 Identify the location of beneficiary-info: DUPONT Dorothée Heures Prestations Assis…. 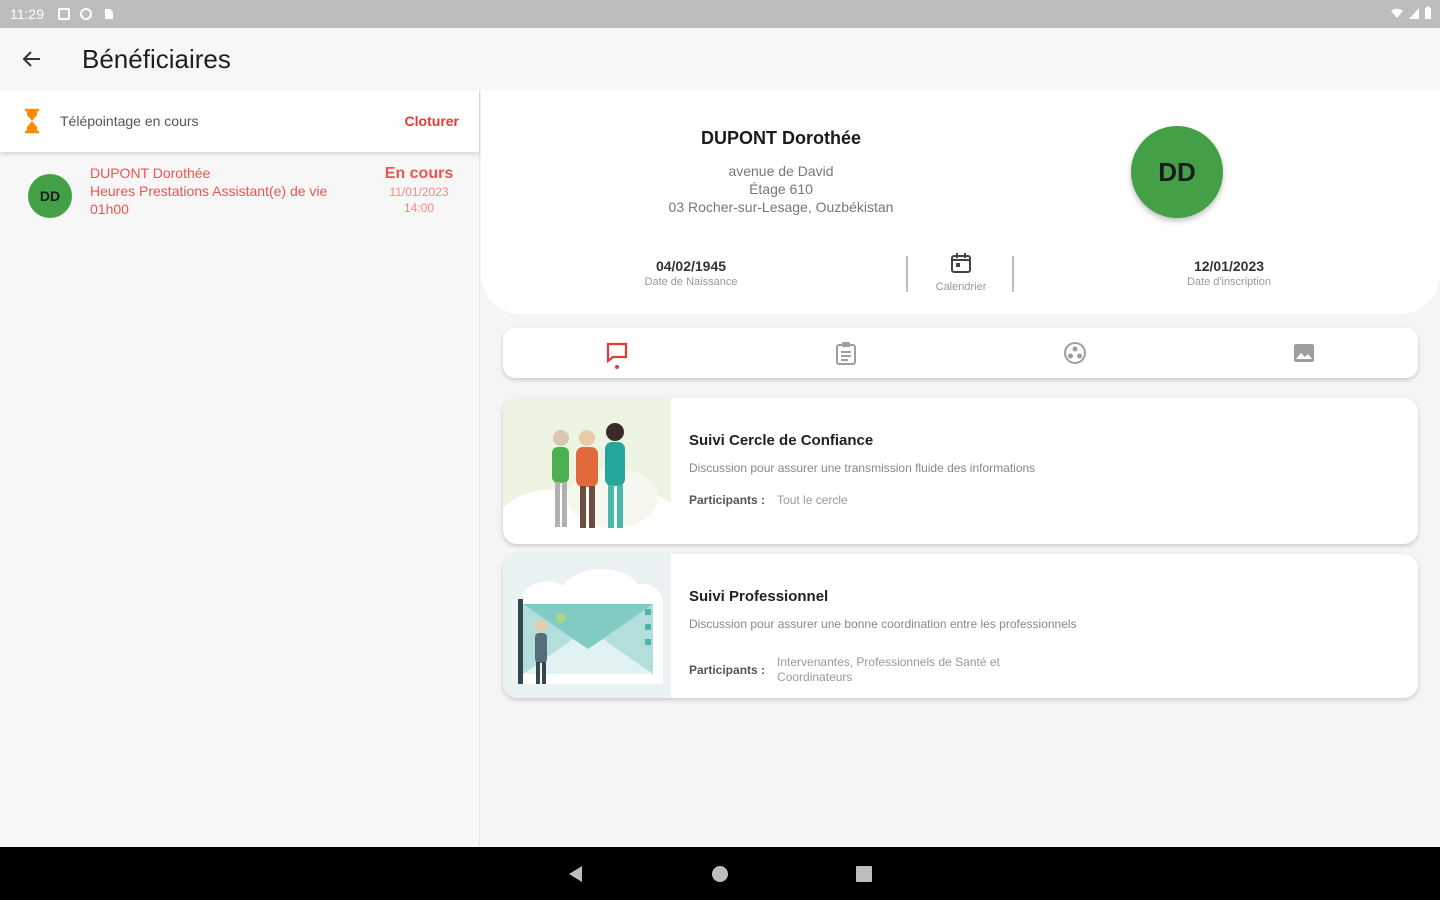
(234, 191).